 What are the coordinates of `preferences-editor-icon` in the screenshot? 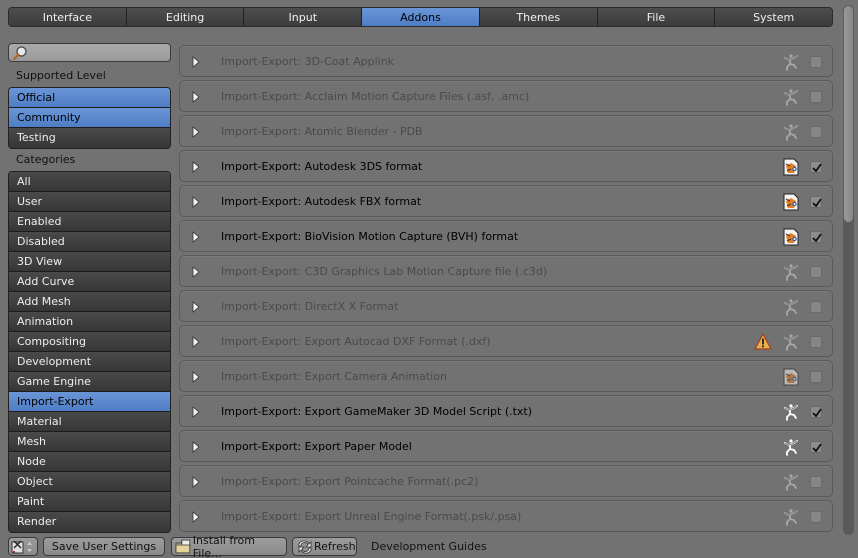 It's located at (21, 546).